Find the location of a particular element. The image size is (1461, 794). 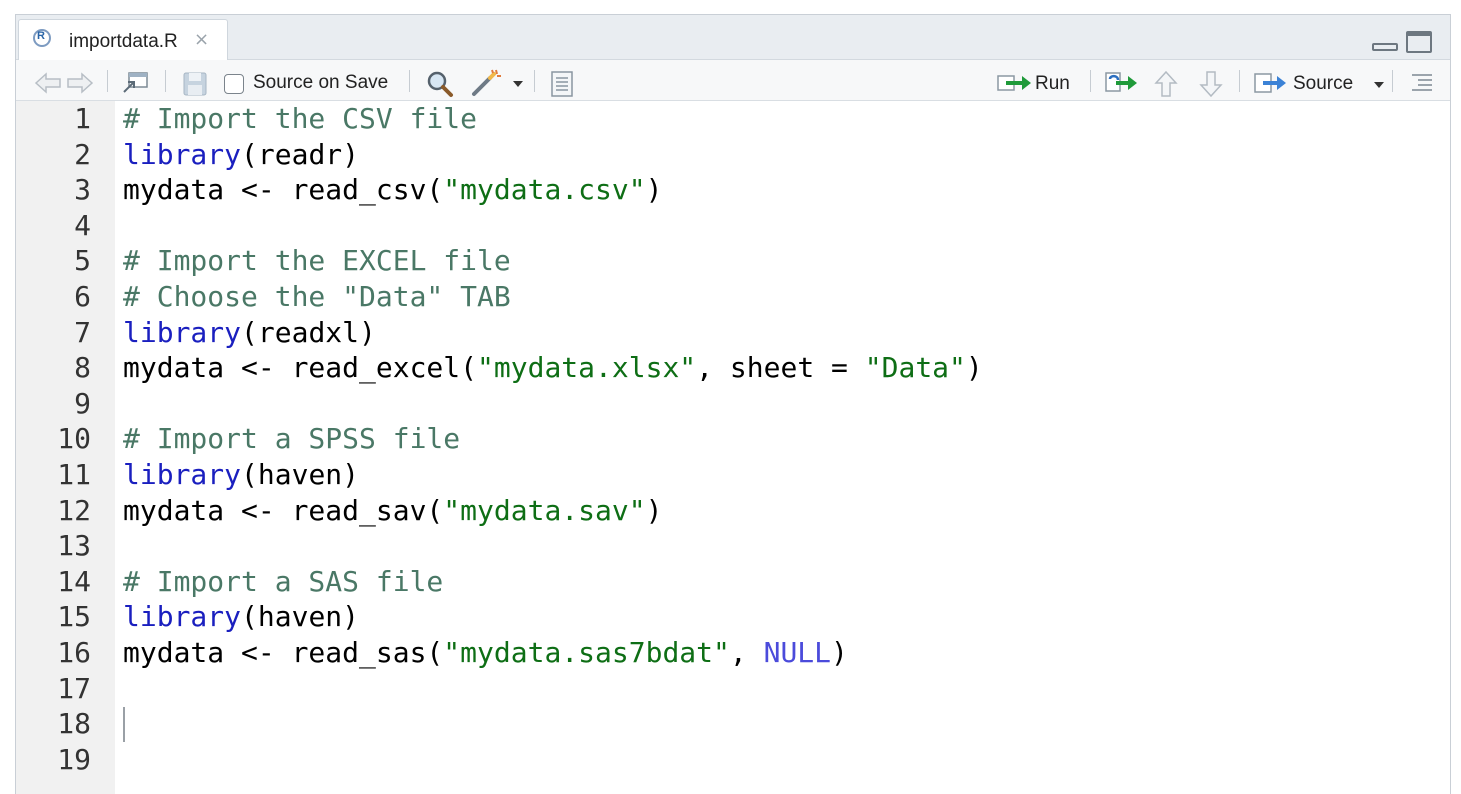

code-token: # Import the EXCEL file is located at coordinates (317, 261).